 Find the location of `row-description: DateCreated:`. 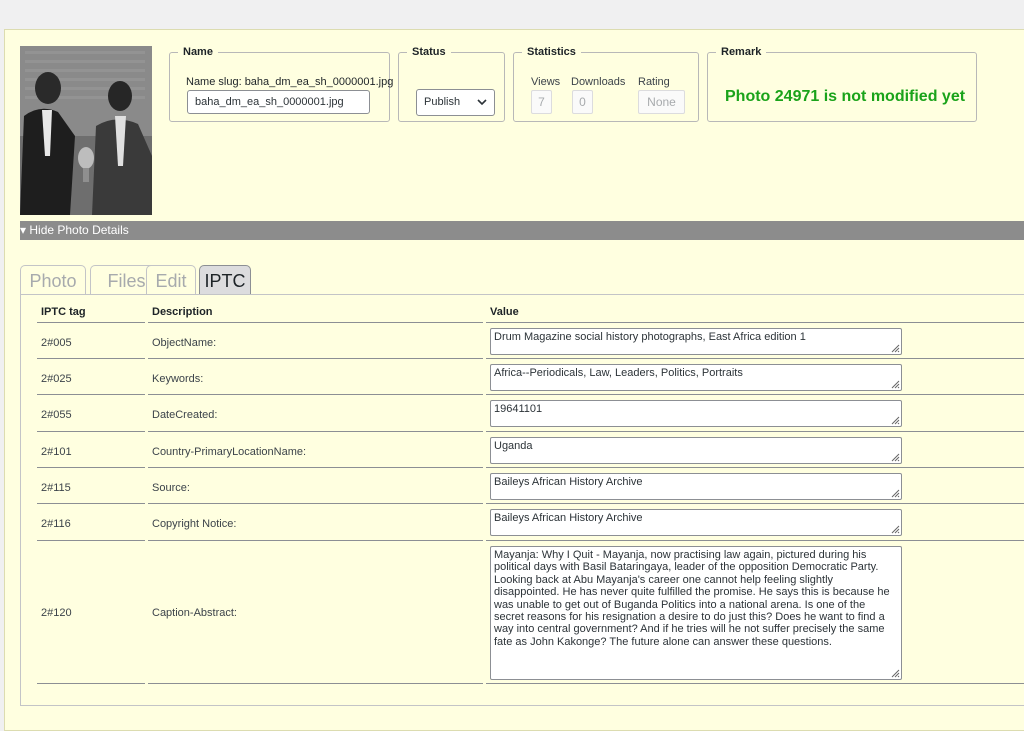

row-description: DateCreated: is located at coordinates (185, 415).